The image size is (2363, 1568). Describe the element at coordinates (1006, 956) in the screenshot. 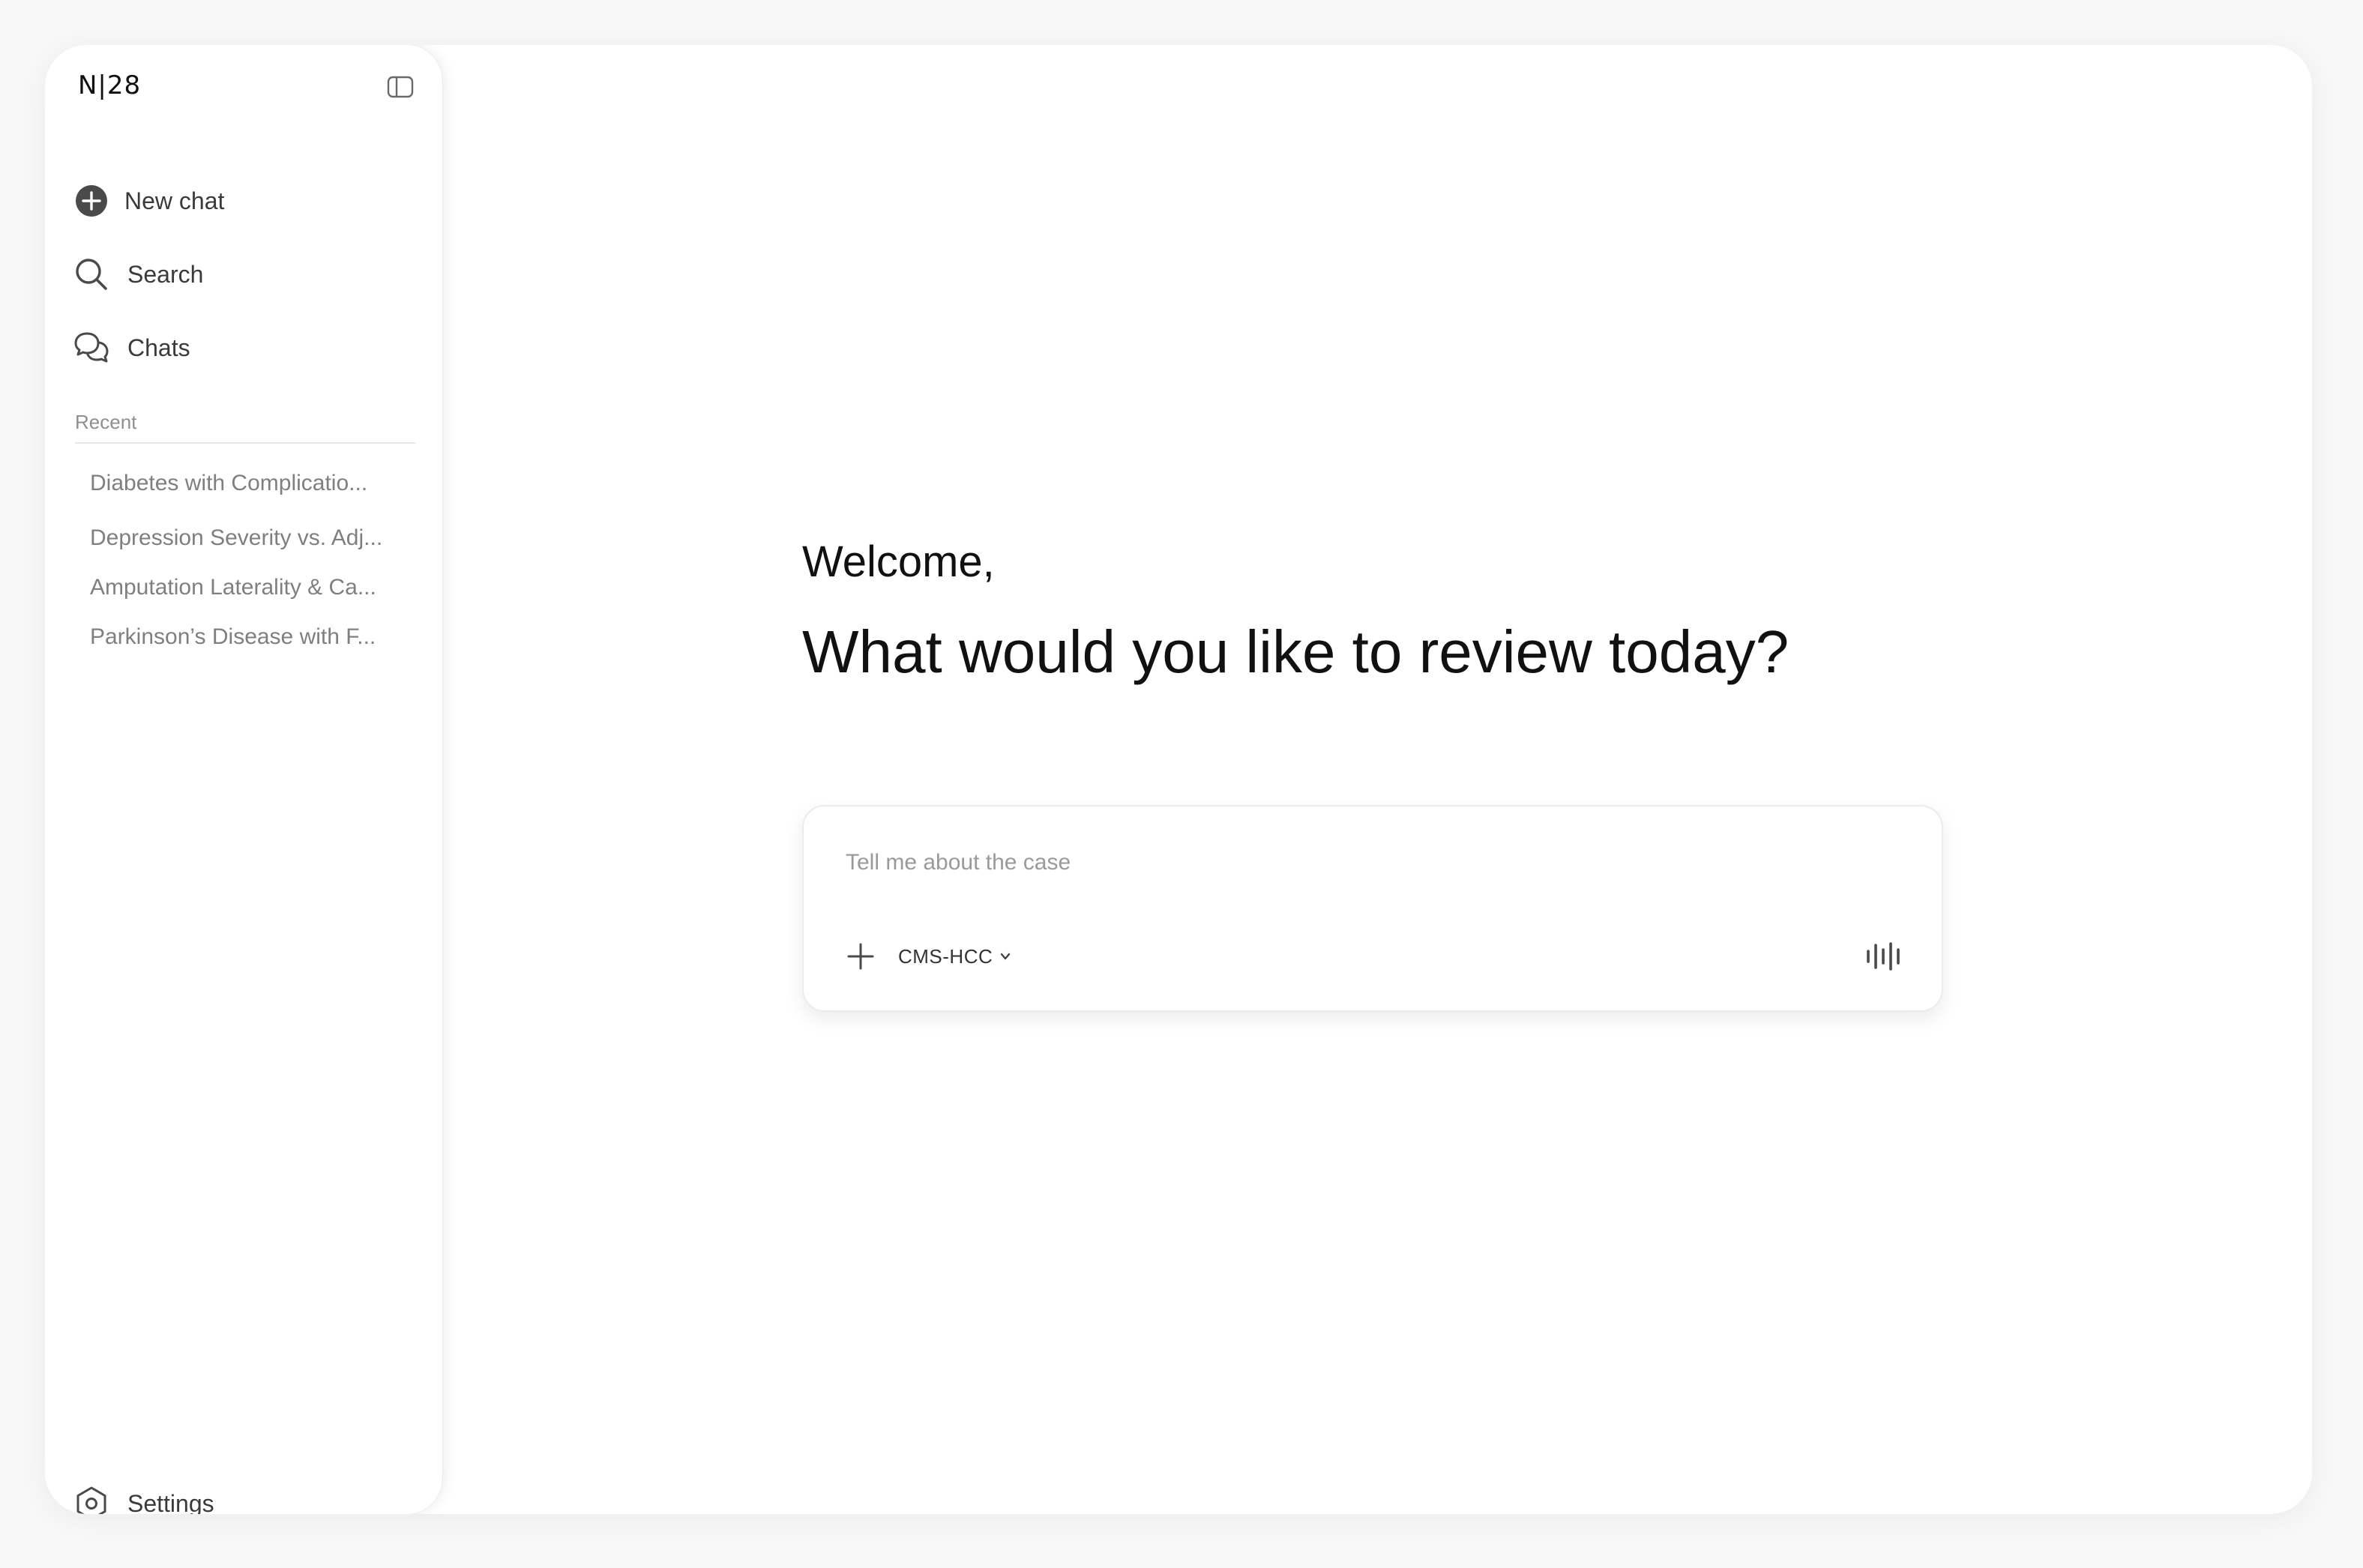

I see `chevron-down-icon` at that location.